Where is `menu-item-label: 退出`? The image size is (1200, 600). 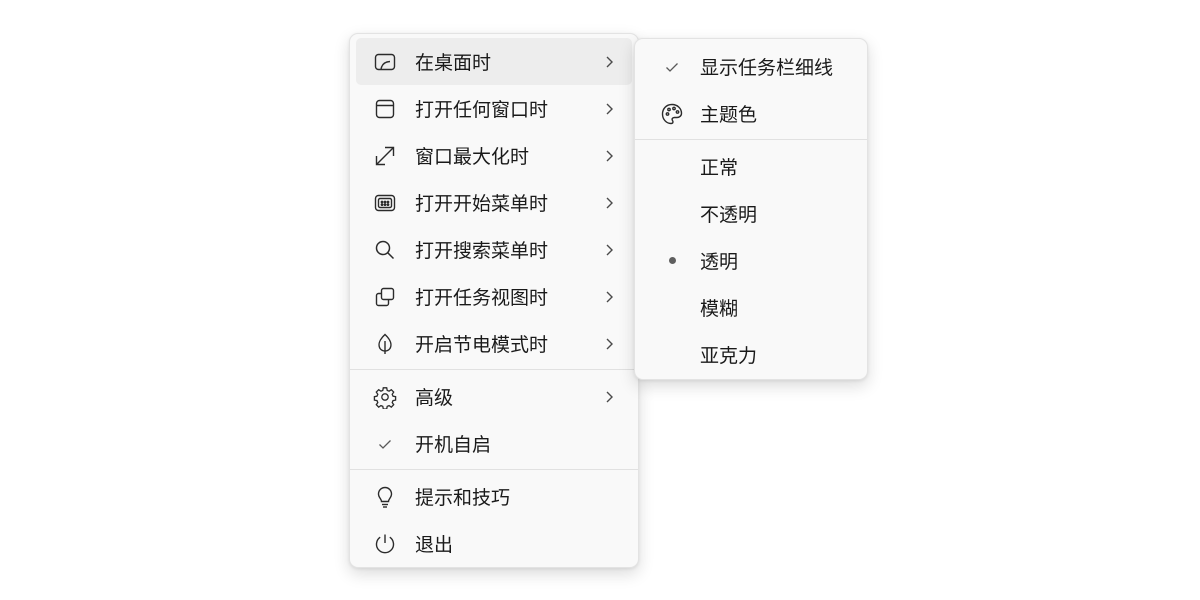
menu-item-label: 退出 is located at coordinates (434, 545).